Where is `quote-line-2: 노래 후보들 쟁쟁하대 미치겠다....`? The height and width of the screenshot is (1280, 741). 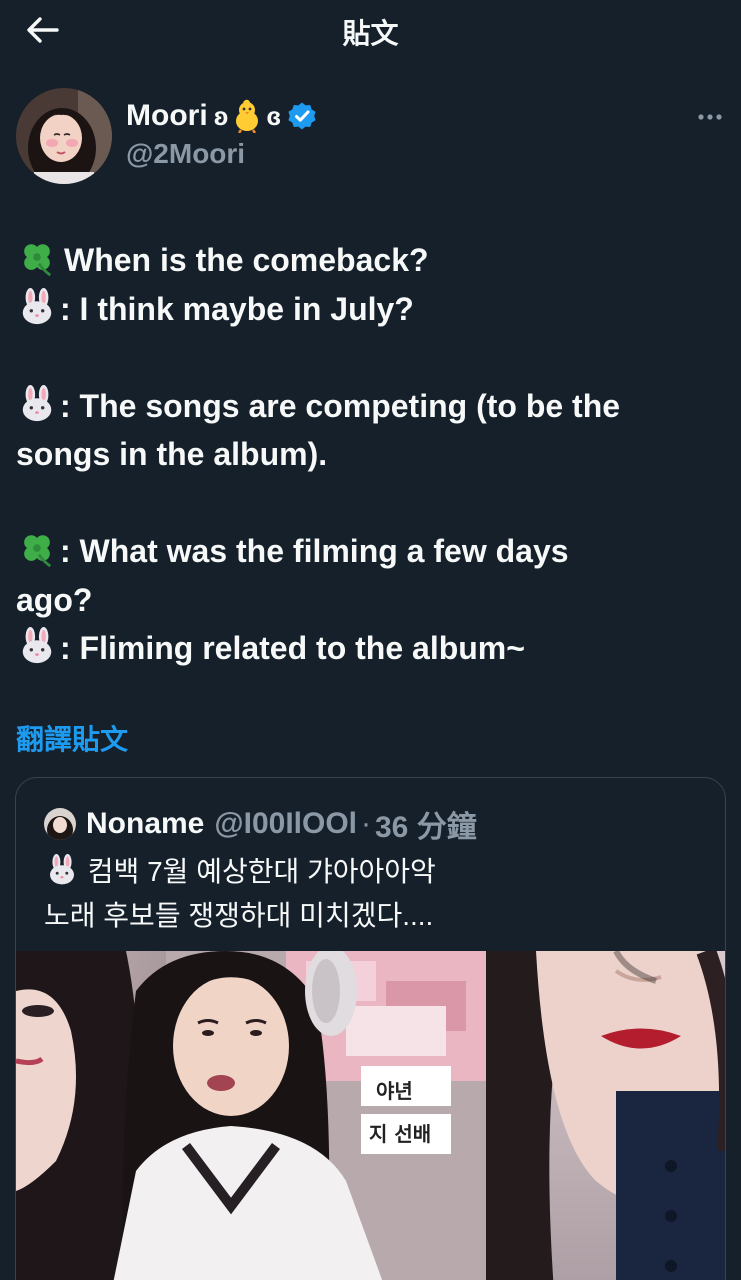 quote-line-2: 노래 후보들 쟁쟁하대 미치겠다.... is located at coordinates (239, 915).